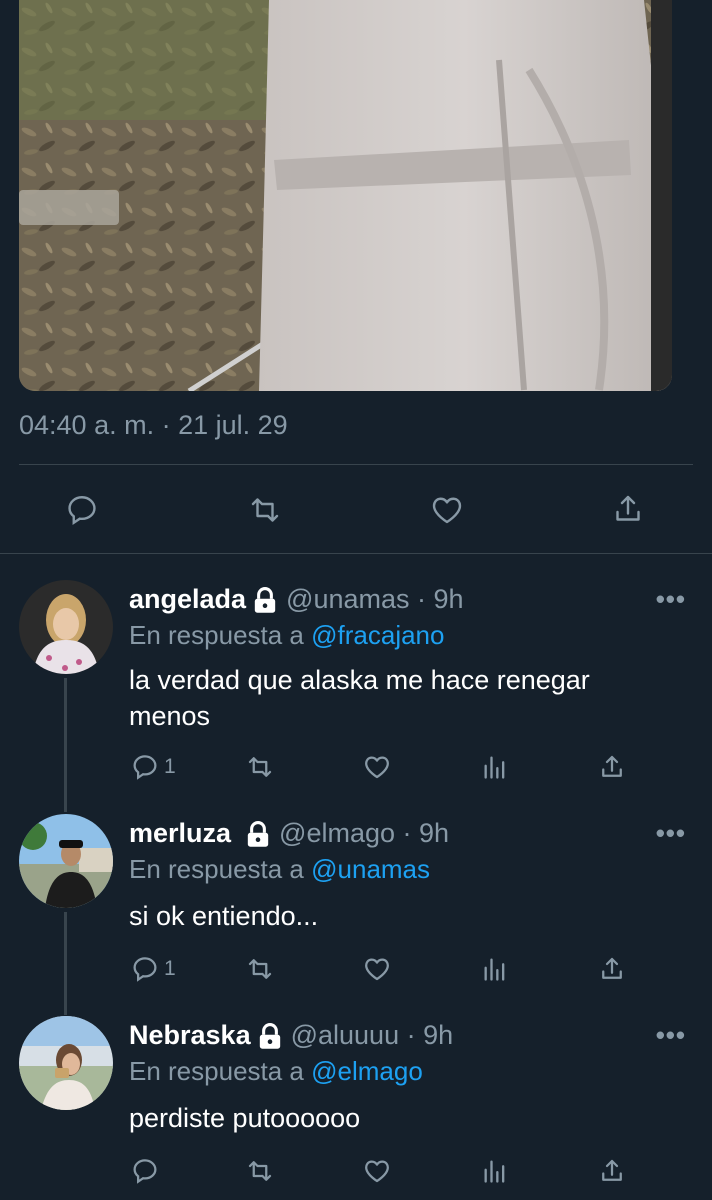  I want to click on reply-header: Nebraska @aluuuu · 9h, so click(291, 1035).